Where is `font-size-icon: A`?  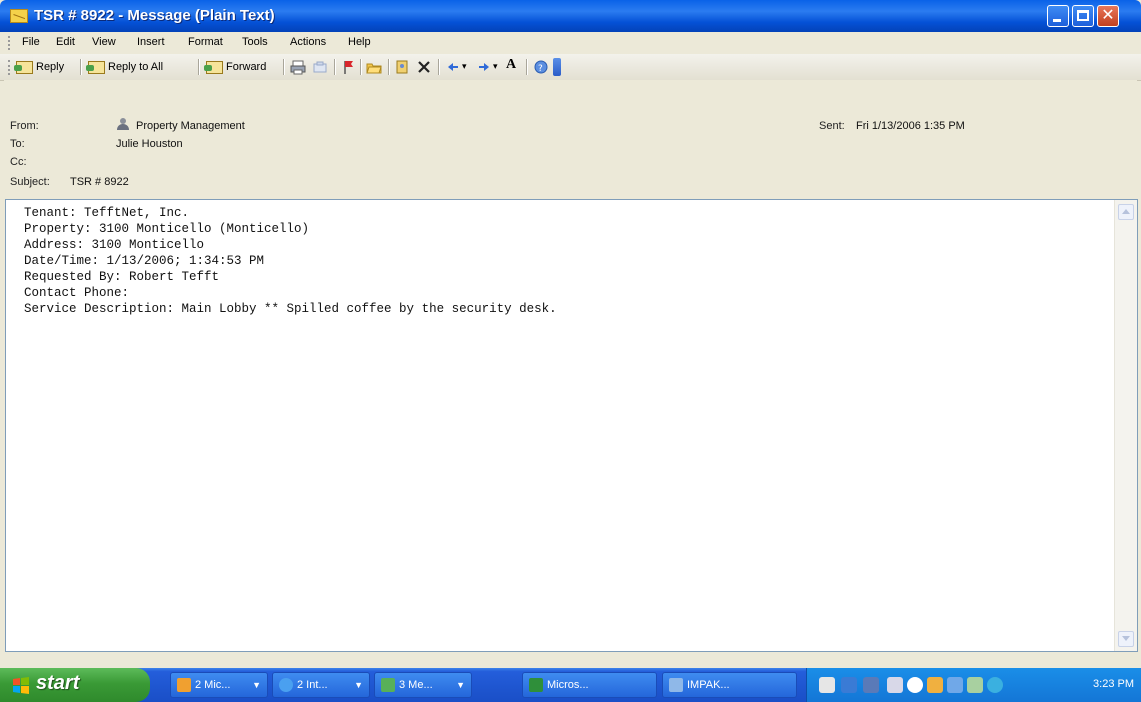
font-size-icon: A is located at coordinates (514, 65).